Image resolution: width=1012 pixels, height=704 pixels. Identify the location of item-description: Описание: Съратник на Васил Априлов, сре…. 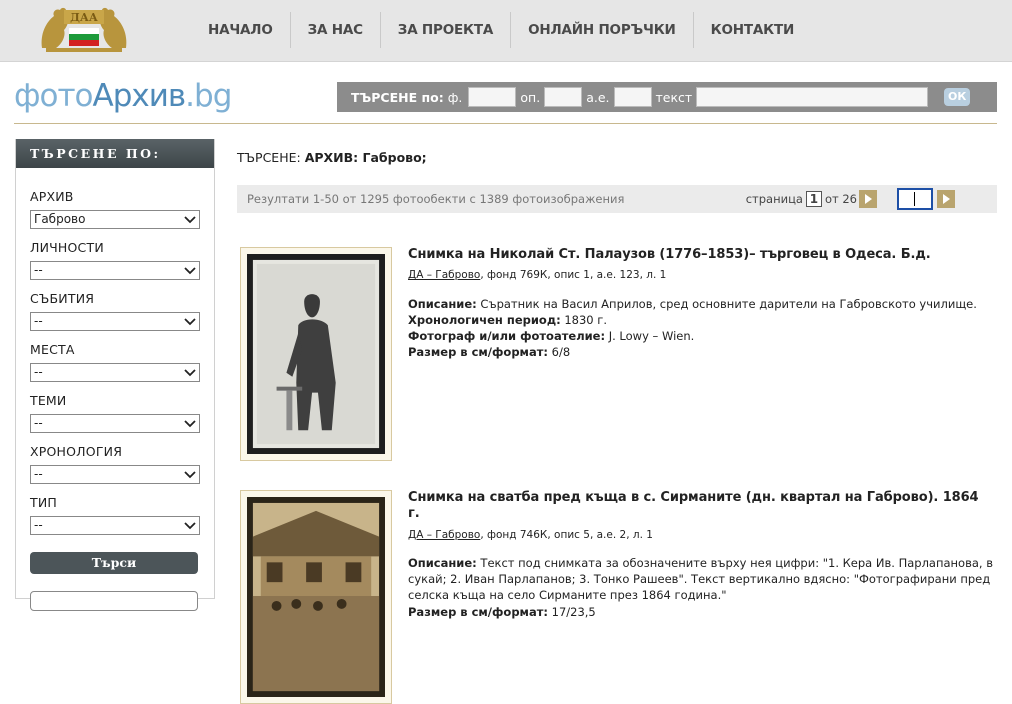
(700, 304).